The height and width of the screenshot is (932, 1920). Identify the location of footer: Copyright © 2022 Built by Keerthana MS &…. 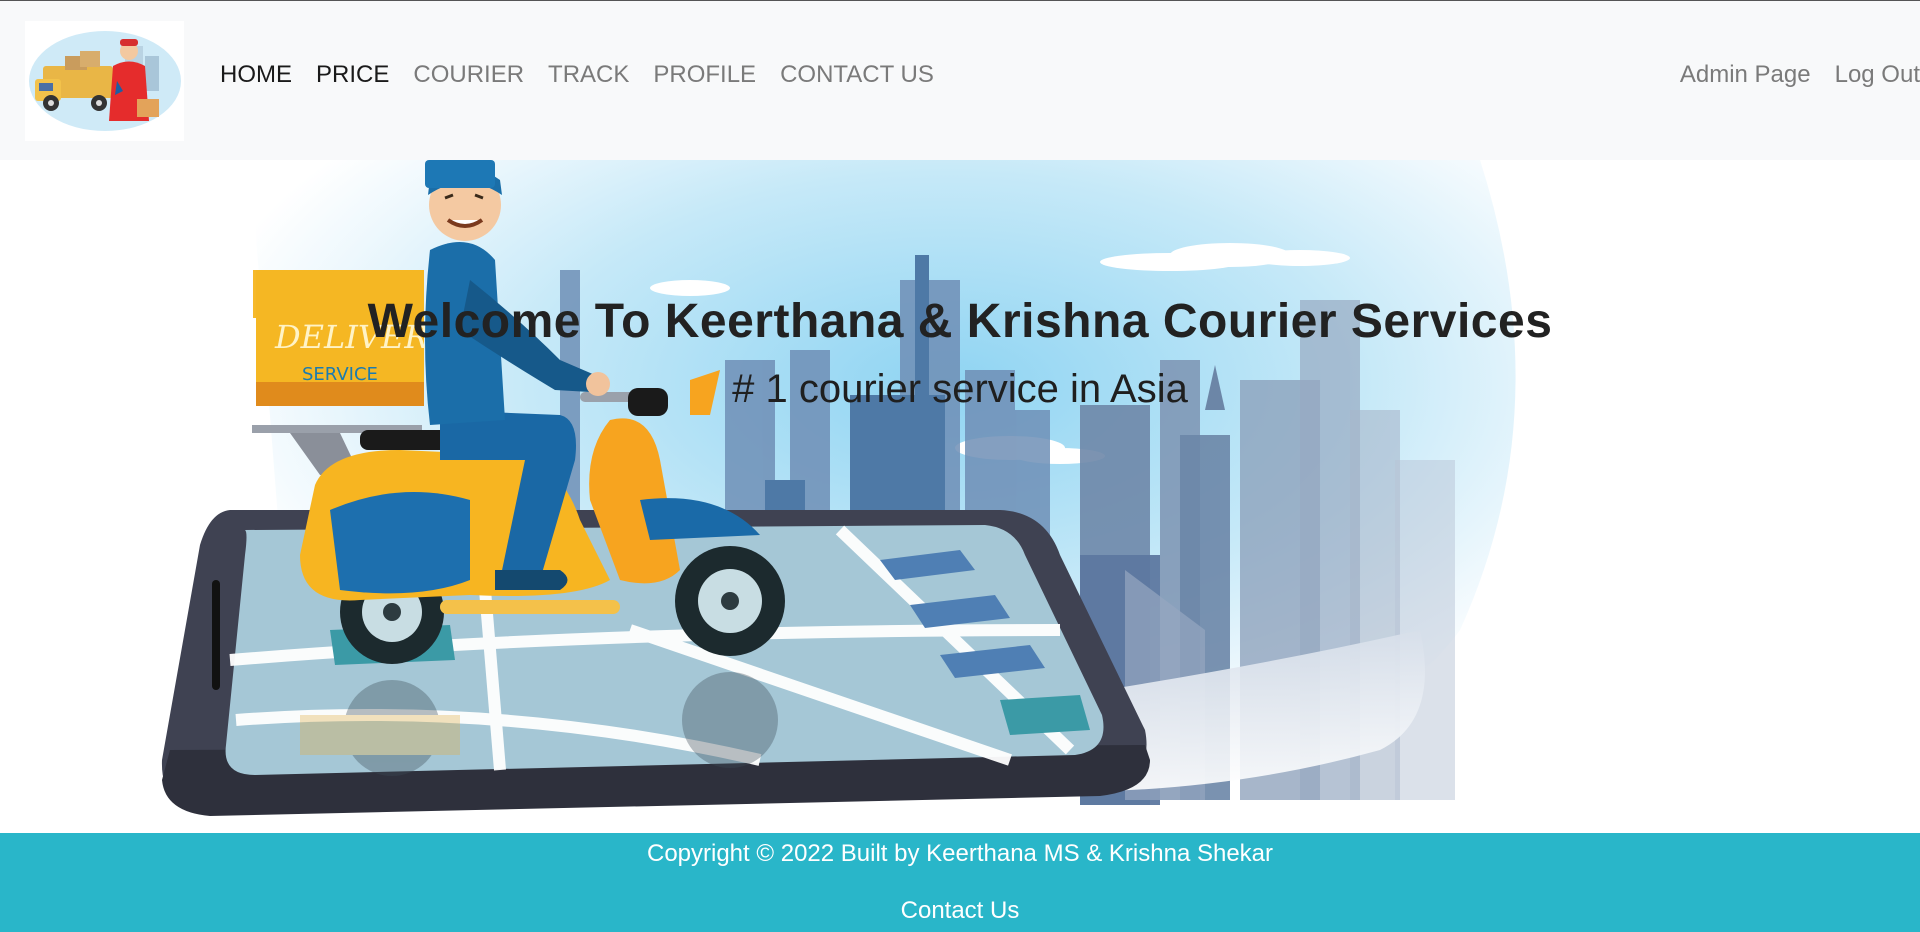
(960, 882).